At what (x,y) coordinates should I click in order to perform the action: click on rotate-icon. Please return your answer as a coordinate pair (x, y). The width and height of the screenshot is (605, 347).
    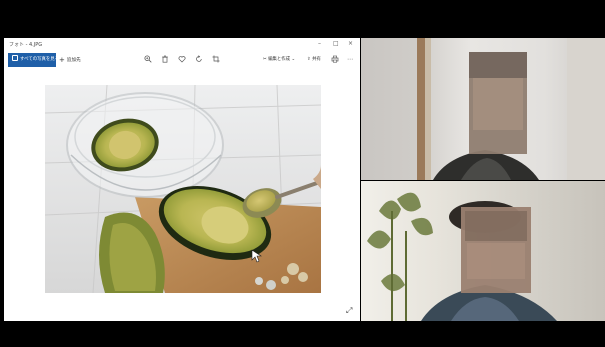
    Looking at the image, I should click on (199, 60).